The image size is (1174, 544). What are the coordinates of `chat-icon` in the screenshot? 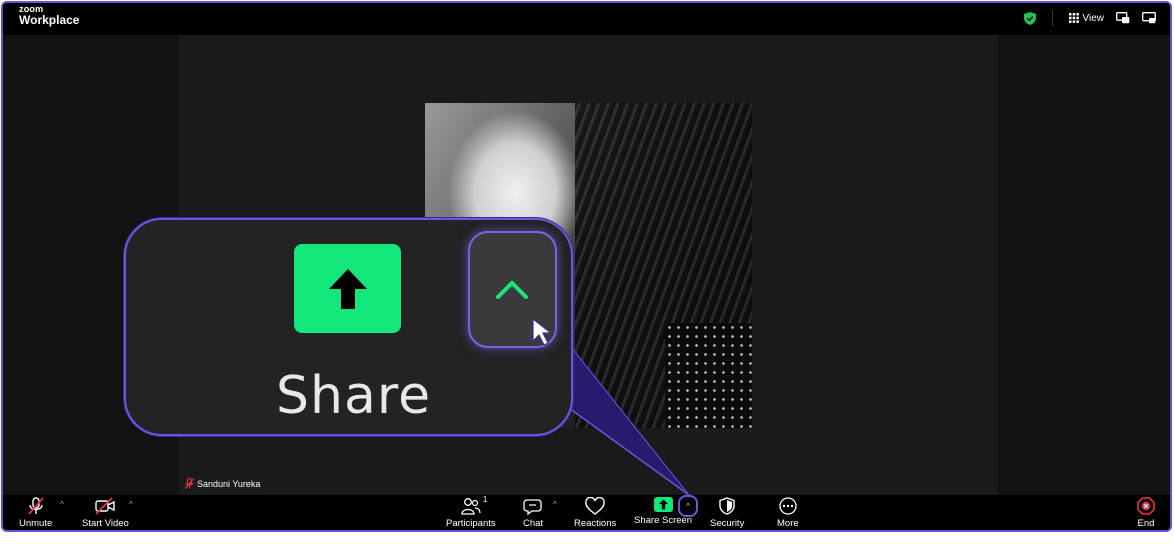 It's located at (532, 507).